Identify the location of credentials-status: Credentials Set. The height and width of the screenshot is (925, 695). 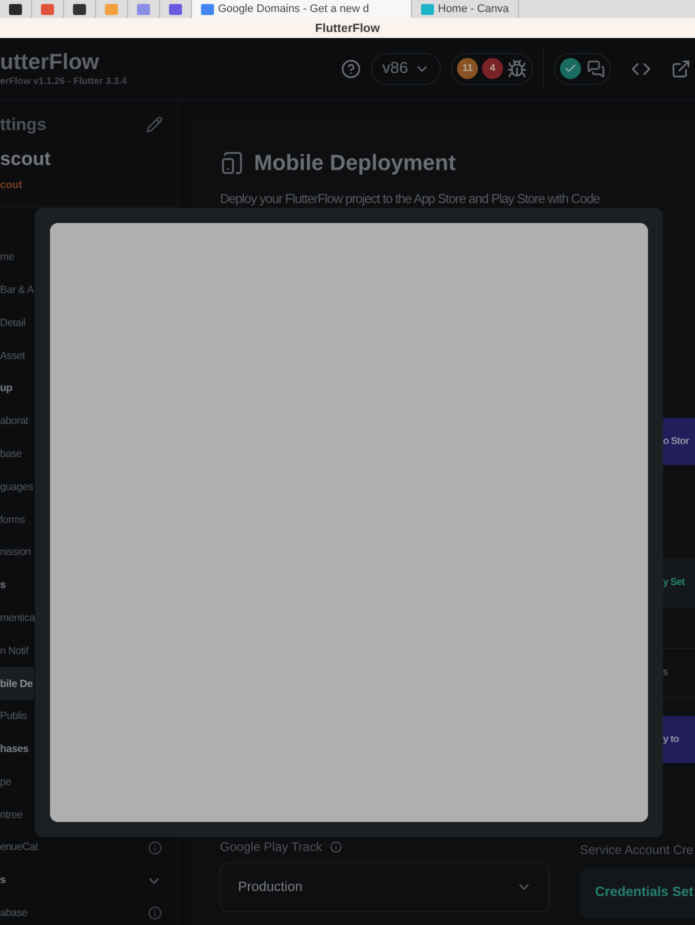
(637, 893).